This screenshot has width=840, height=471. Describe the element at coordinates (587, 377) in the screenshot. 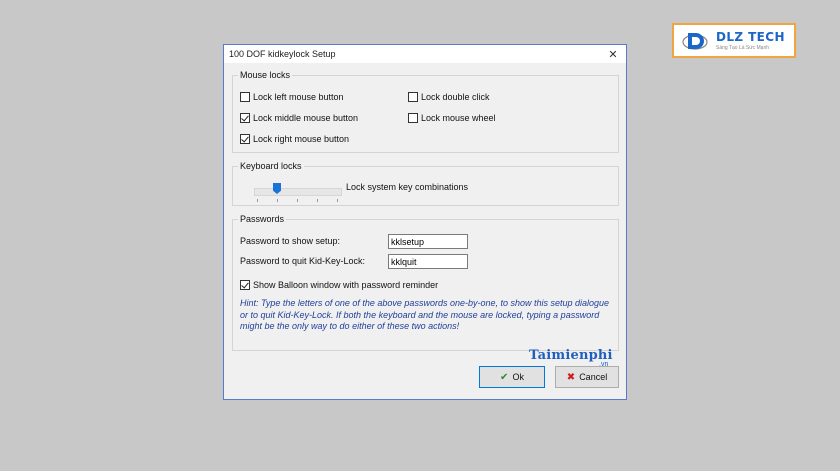

I see `cancel-button: ✖ Cancel` at that location.